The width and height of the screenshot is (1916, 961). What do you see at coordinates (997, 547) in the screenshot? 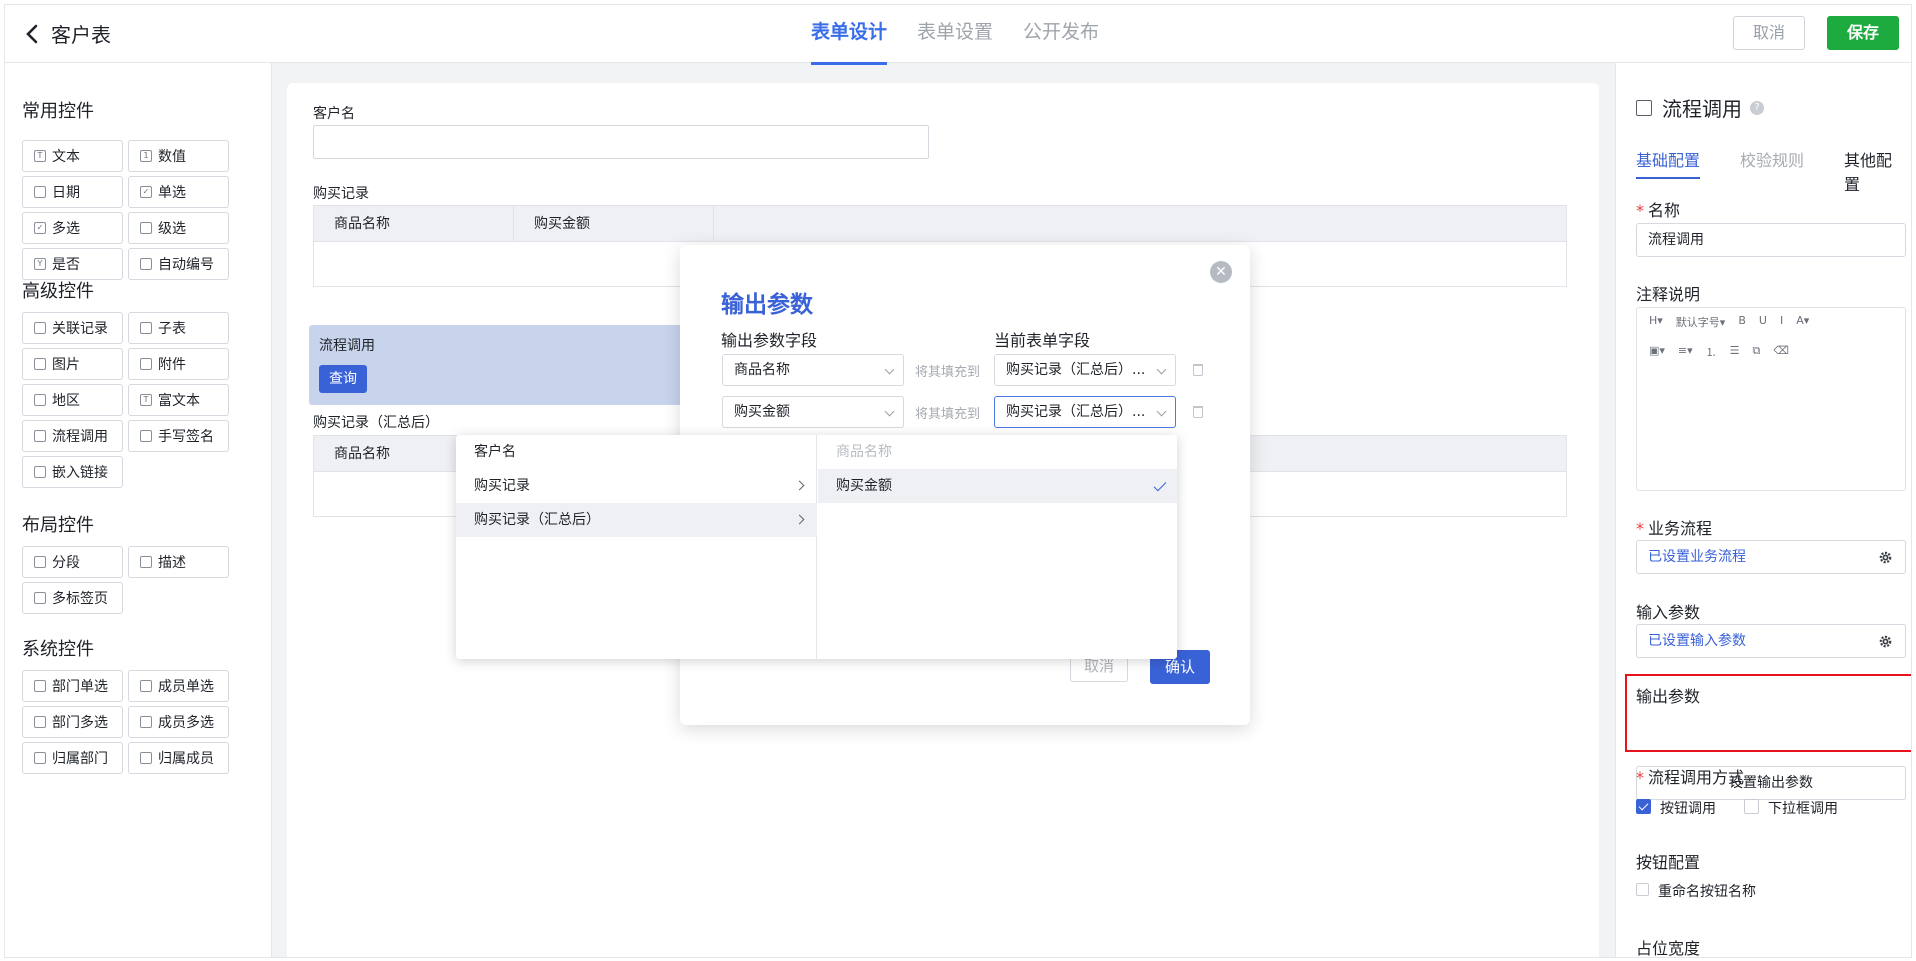
I see `cascader-column-2: 商品名称 购买金额` at bounding box center [997, 547].